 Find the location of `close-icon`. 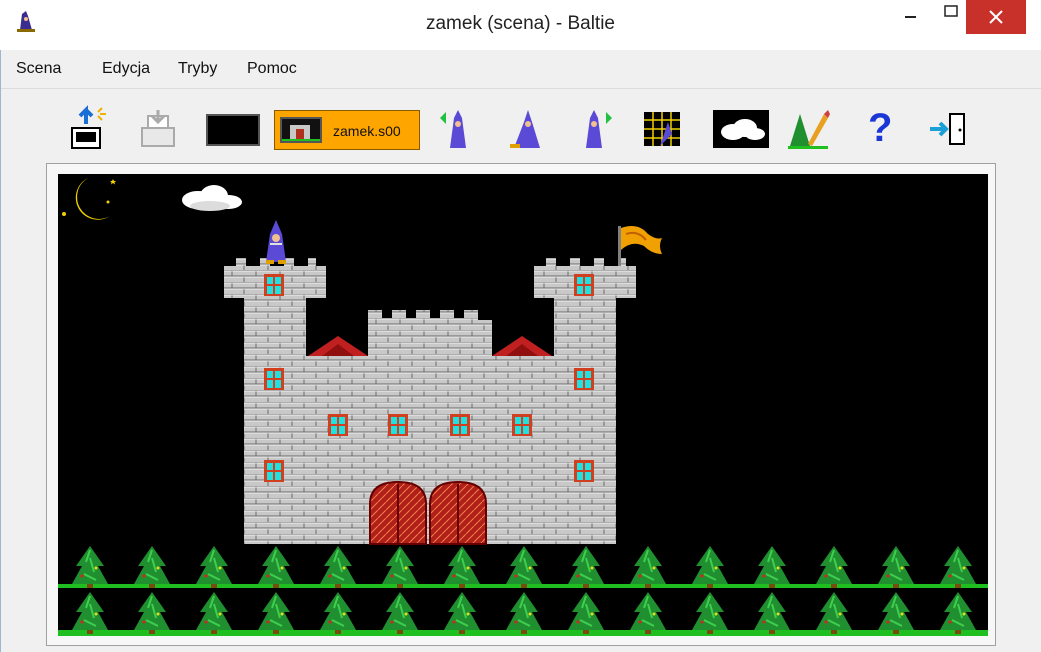

close-icon is located at coordinates (996, 17).